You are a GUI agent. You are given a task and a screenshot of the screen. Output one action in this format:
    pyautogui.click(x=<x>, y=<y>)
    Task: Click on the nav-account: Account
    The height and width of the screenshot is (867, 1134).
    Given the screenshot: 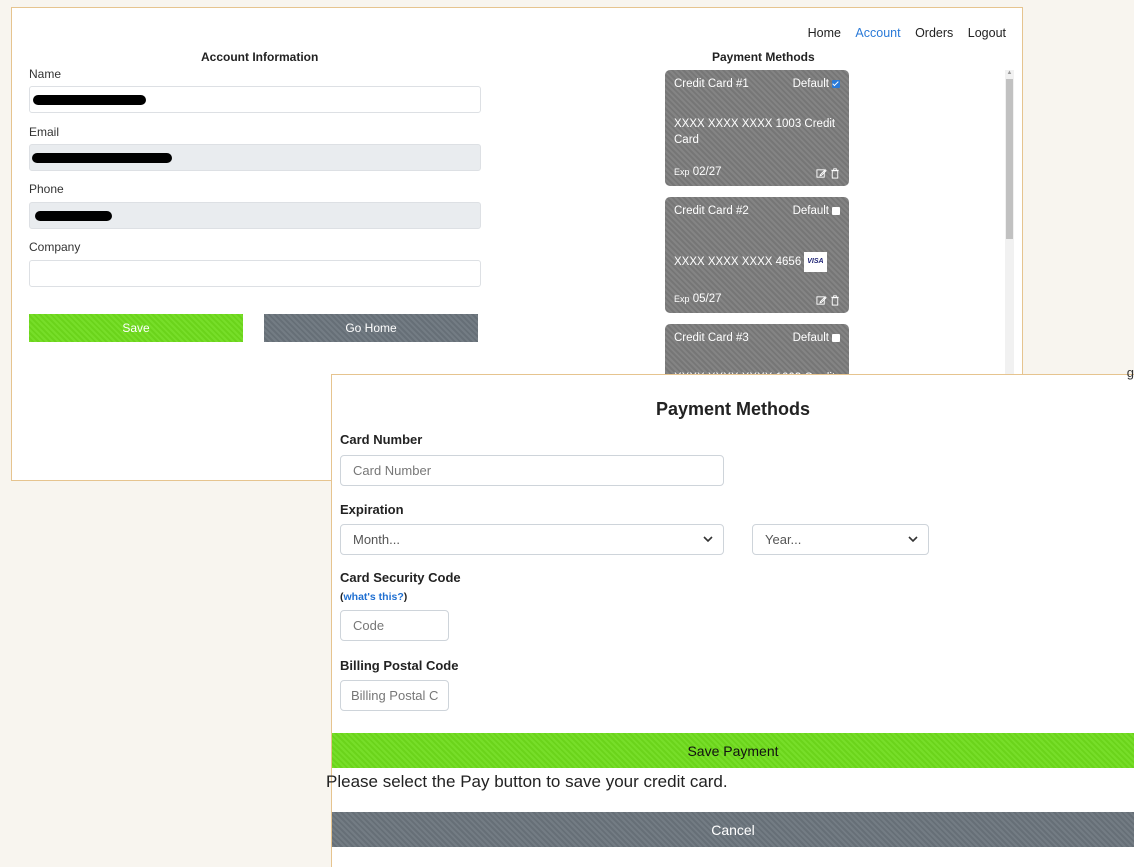 What is the action you would take?
    pyautogui.click(x=877, y=33)
    